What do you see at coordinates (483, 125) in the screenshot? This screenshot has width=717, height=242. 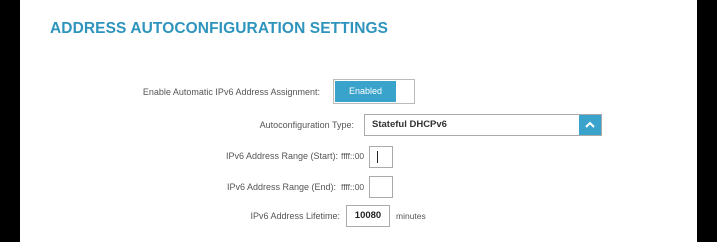 I see `autoconfig-type-select: Stateful DHCPv6` at bounding box center [483, 125].